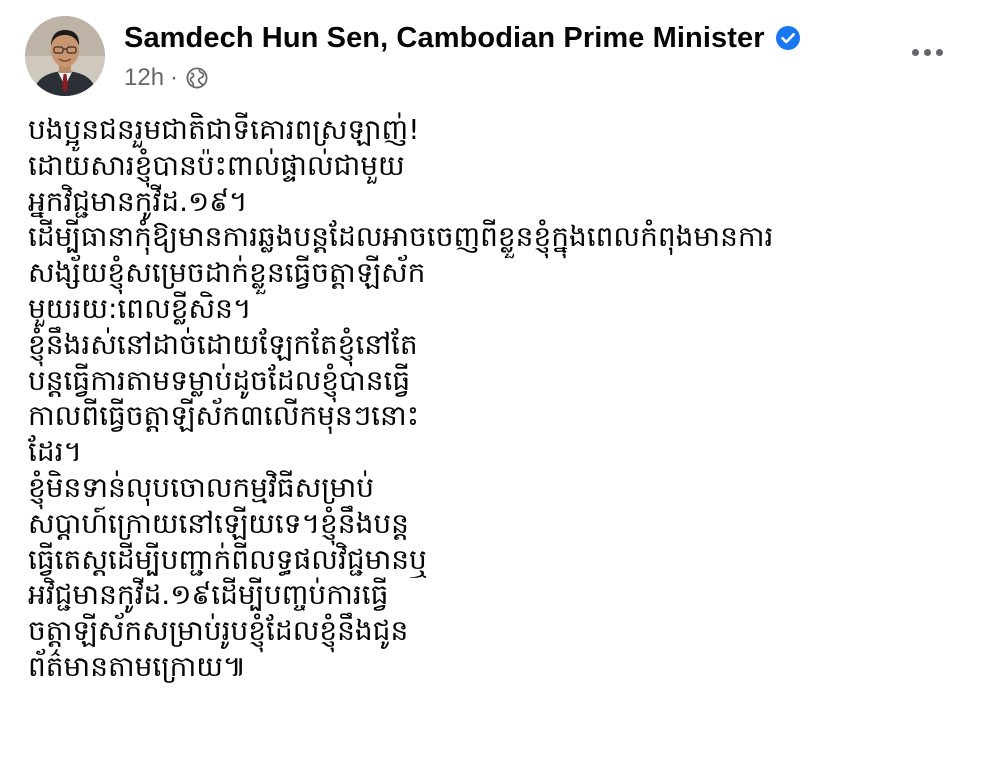  Describe the element at coordinates (218, 631) in the screenshot. I see `post-text-line: ចត្តាឡីស័កសម្រាប់រូបខ្ញុំដែលខ្ញុំនឹងជូន` at that location.